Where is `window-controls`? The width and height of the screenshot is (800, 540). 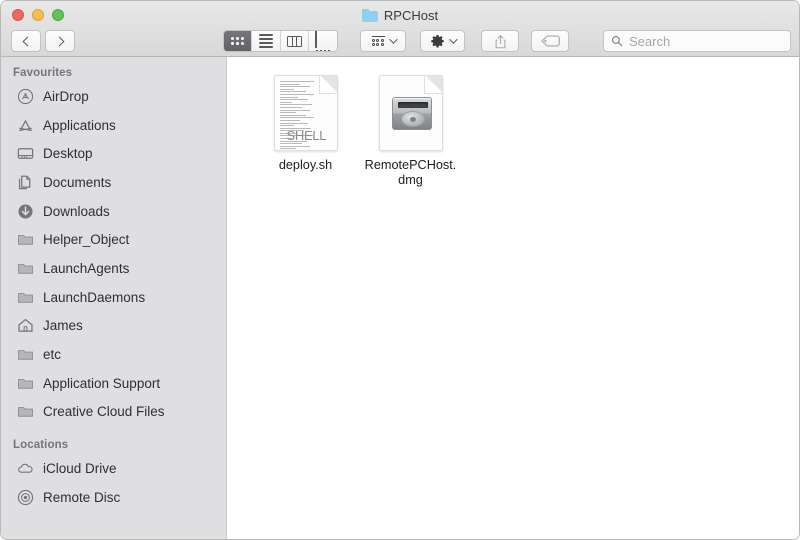 window-controls is located at coordinates (38, 15).